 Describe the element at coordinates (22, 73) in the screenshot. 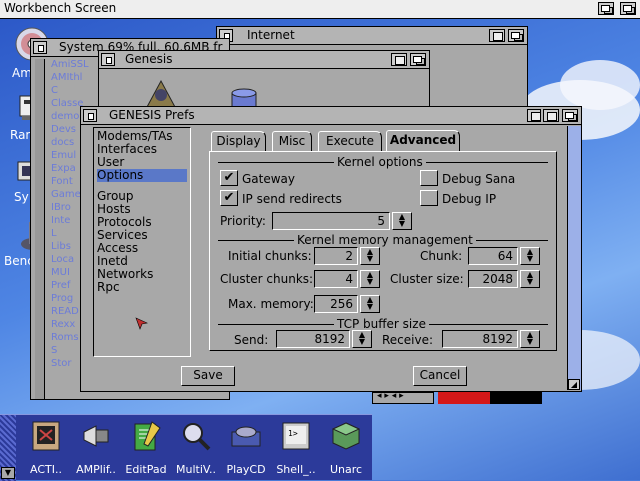

I see `desktop-icon-label: Am` at that location.